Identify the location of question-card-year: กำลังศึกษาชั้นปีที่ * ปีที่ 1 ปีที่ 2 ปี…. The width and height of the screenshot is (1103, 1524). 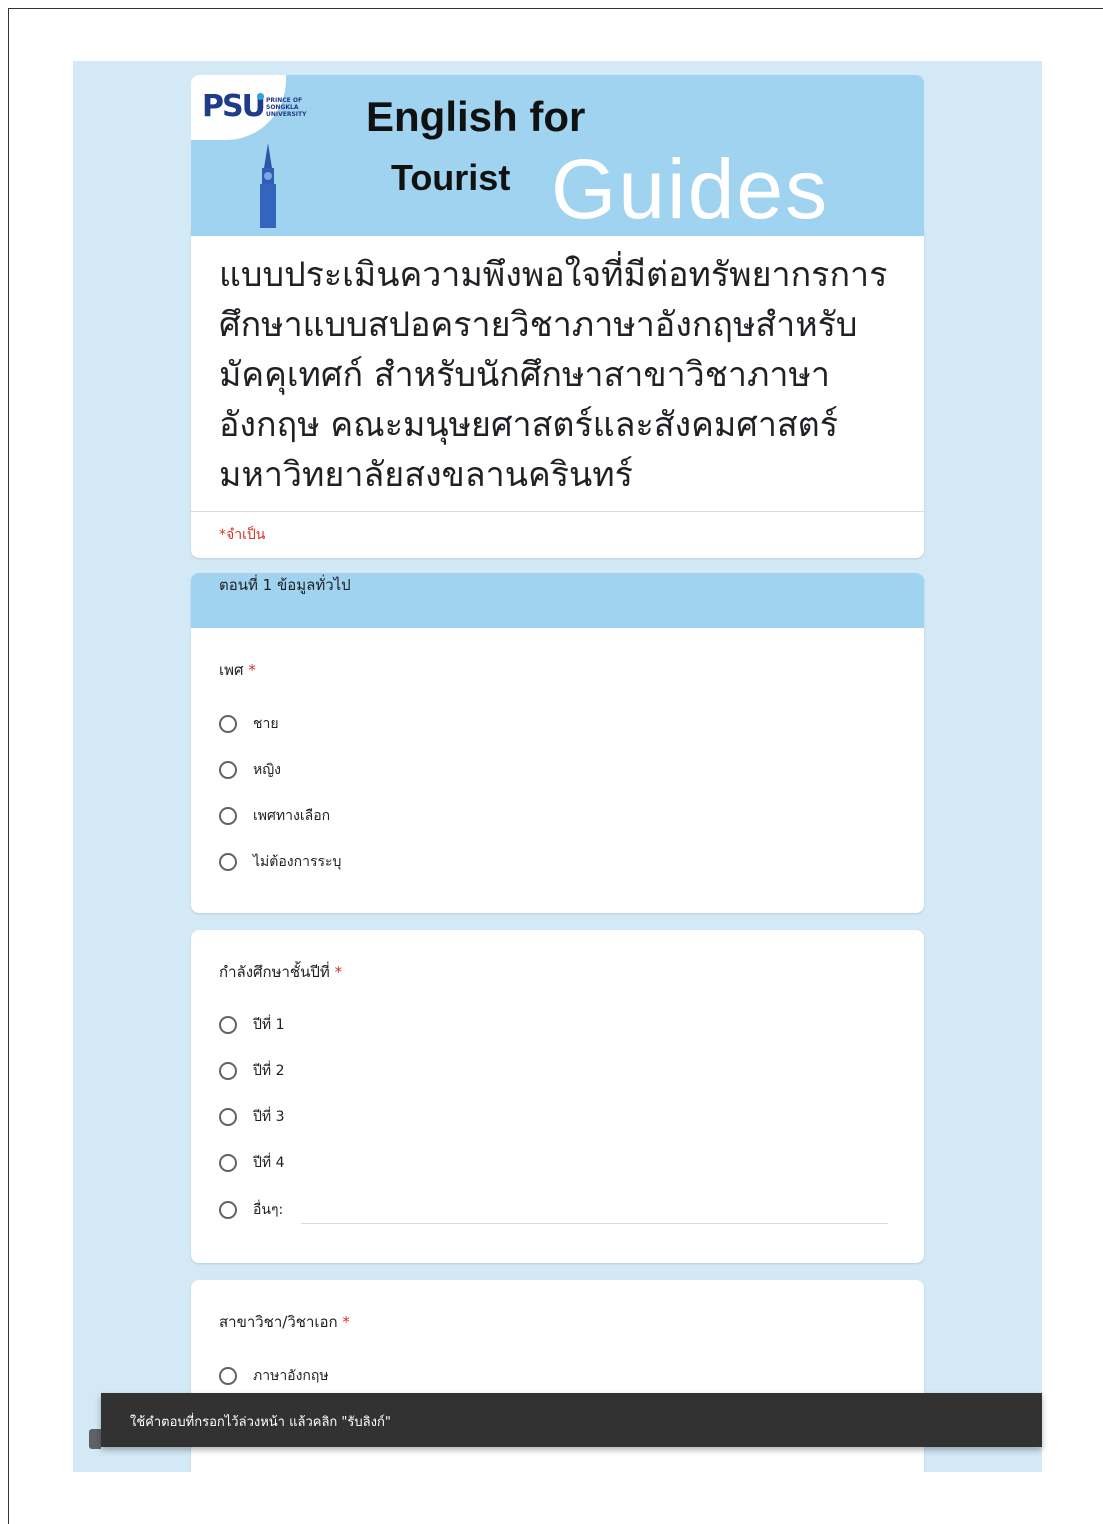
(557, 1096).